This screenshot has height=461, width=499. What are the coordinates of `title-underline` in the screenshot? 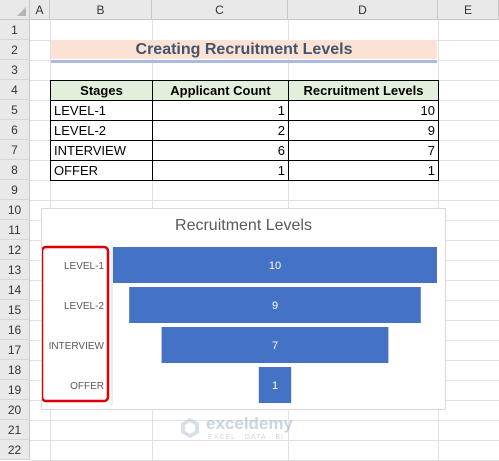 It's located at (244, 61).